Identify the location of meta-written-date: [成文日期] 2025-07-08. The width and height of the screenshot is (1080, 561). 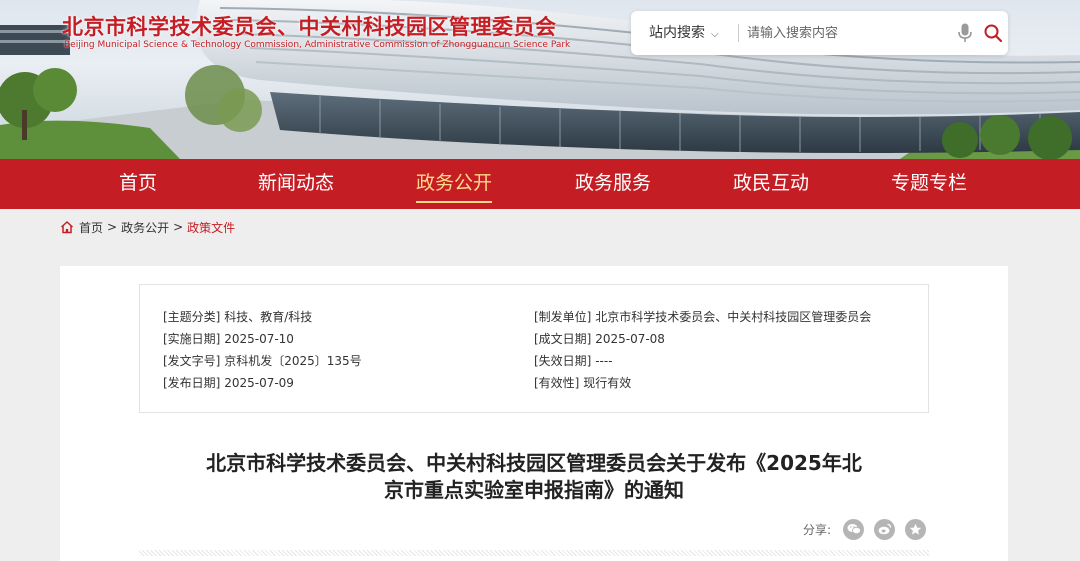
(599, 338).